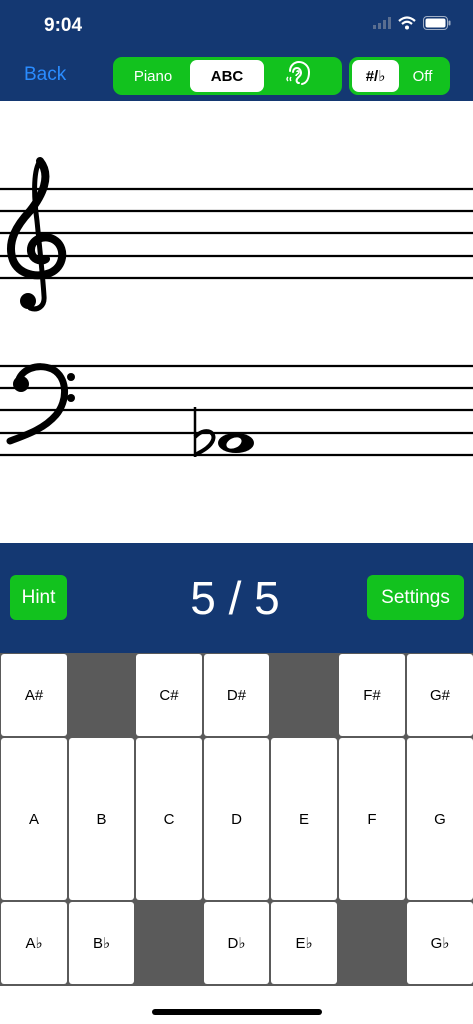 The image size is (473, 1024). I want to click on key-e: E, so click(304, 819).